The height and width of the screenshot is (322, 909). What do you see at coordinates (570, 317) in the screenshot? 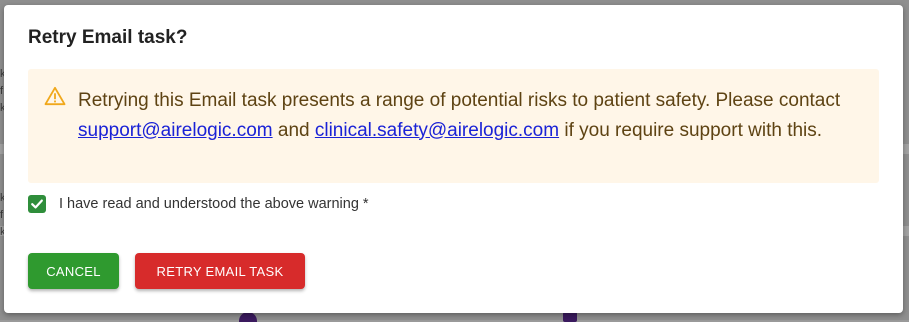
I see `background-people-icon` at bounding box center [570, 317].